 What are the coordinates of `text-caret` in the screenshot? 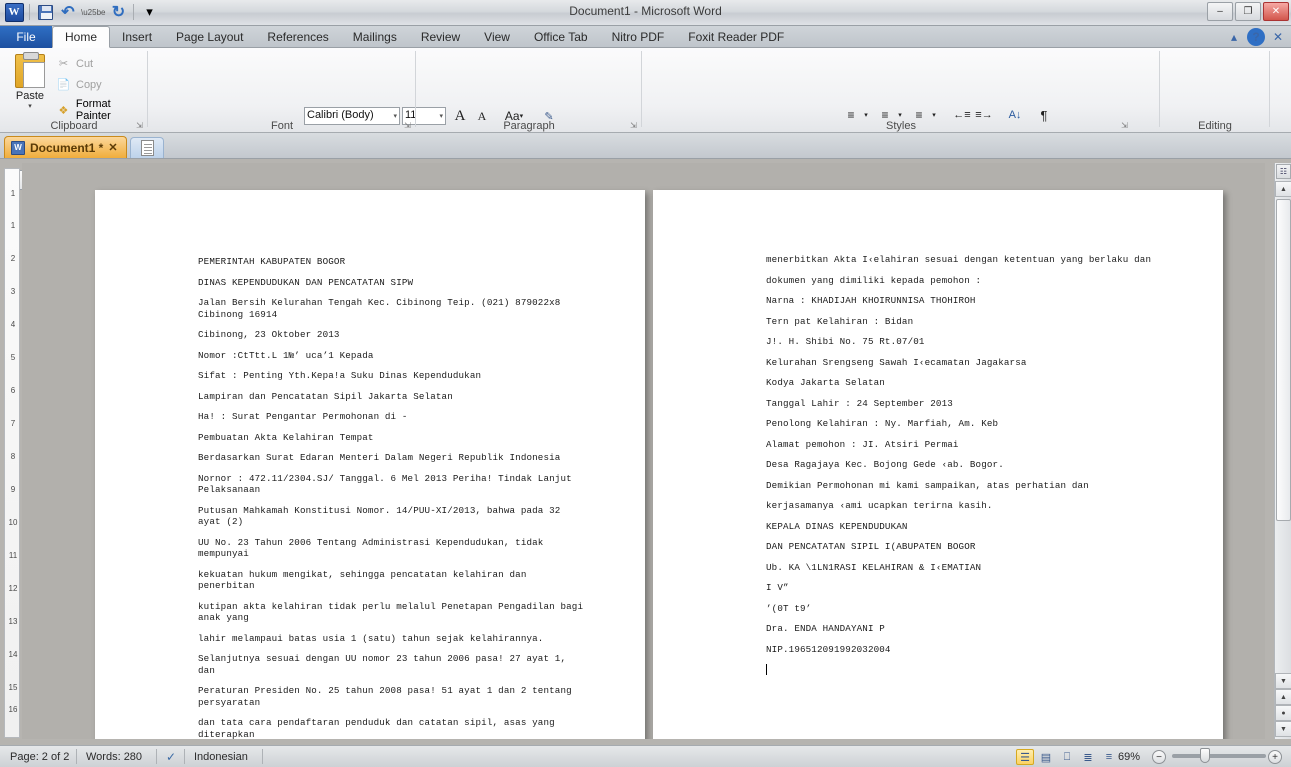 It's located at (963, 670).